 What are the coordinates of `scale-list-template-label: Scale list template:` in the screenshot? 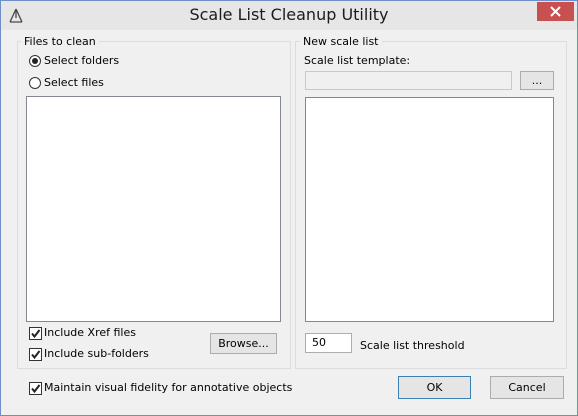 It's located at (357, 60).